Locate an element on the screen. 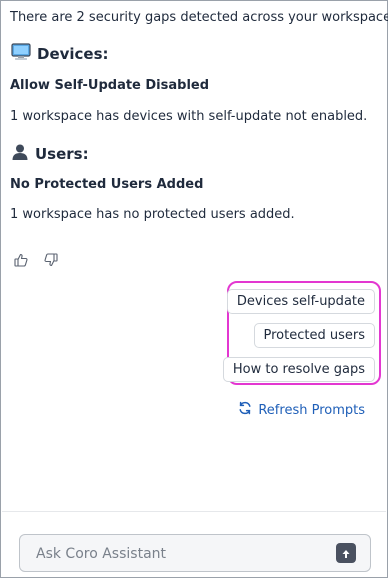 Image resolution: width=388 pixels, height=578 pixels. send-button is located at coordinates (346, 553).